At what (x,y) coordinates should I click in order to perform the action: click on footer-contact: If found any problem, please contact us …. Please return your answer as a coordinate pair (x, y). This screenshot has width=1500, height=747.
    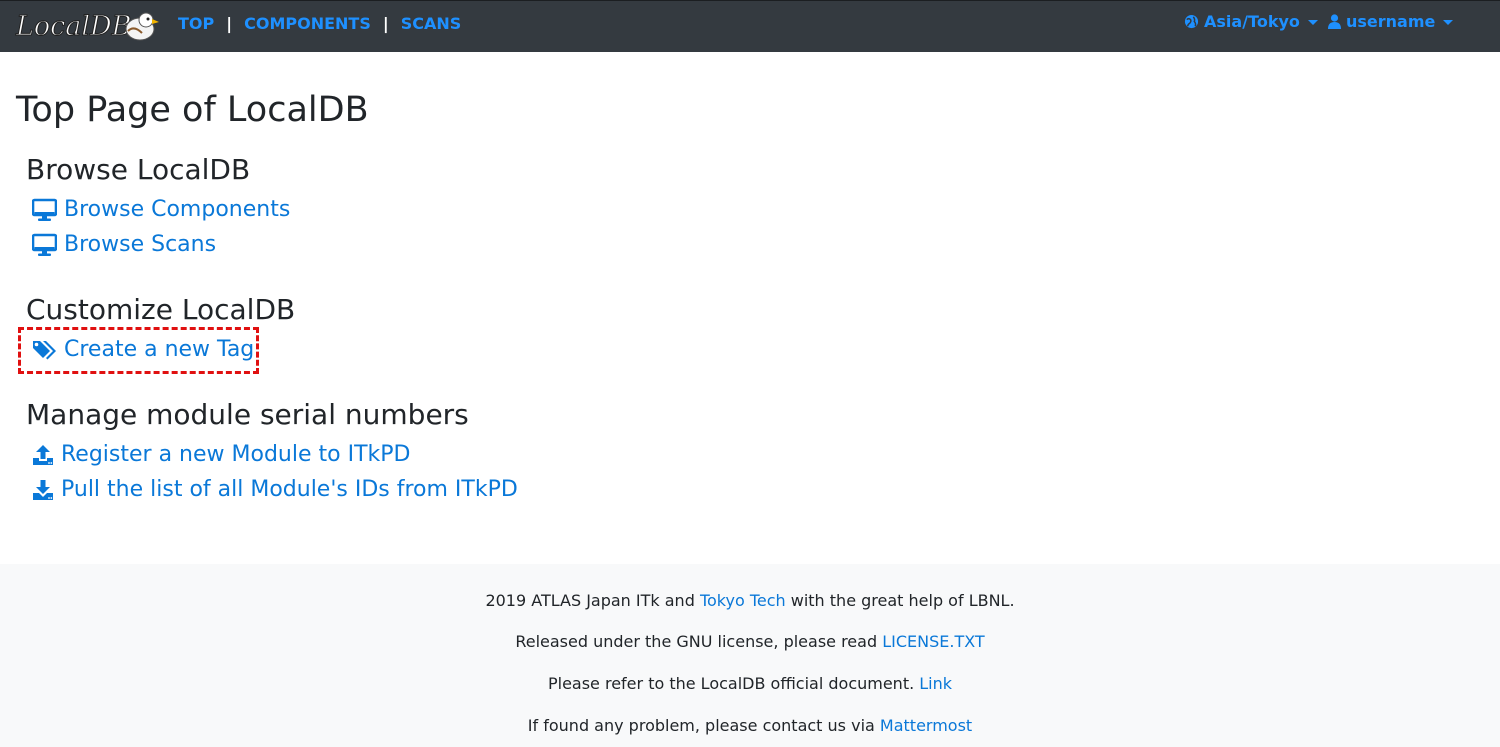
    Looking at the image, I should click on (750, 725).